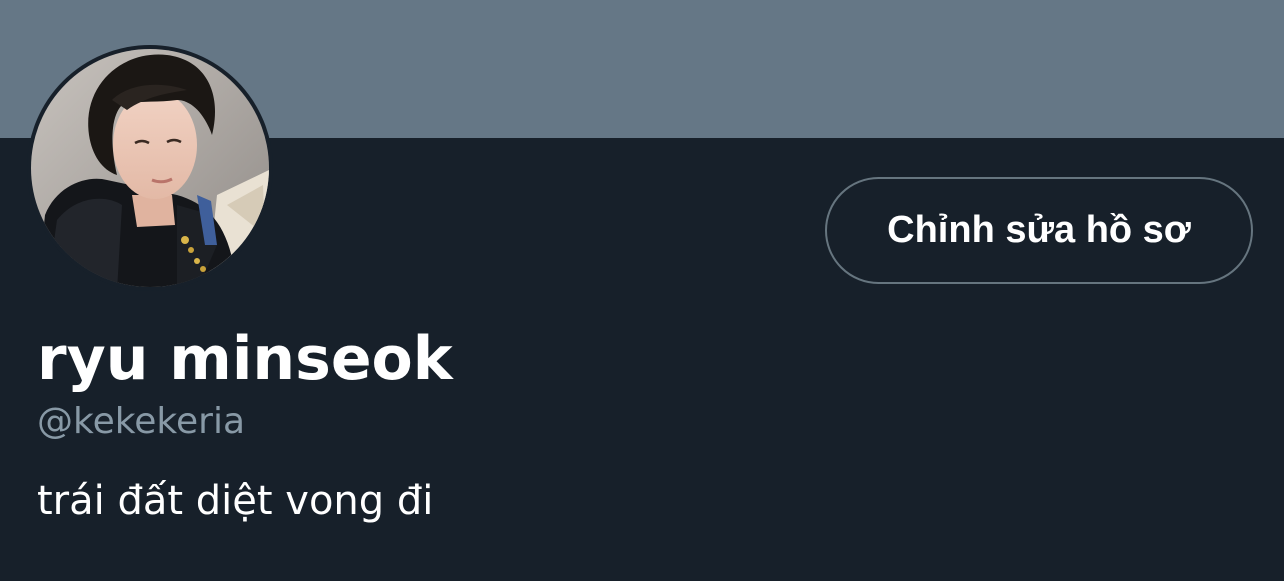  What do you see at coordinates (141, 421) in the screenshot?
I see `user-handle: @kekekeria` at bounding box center [141, 421].